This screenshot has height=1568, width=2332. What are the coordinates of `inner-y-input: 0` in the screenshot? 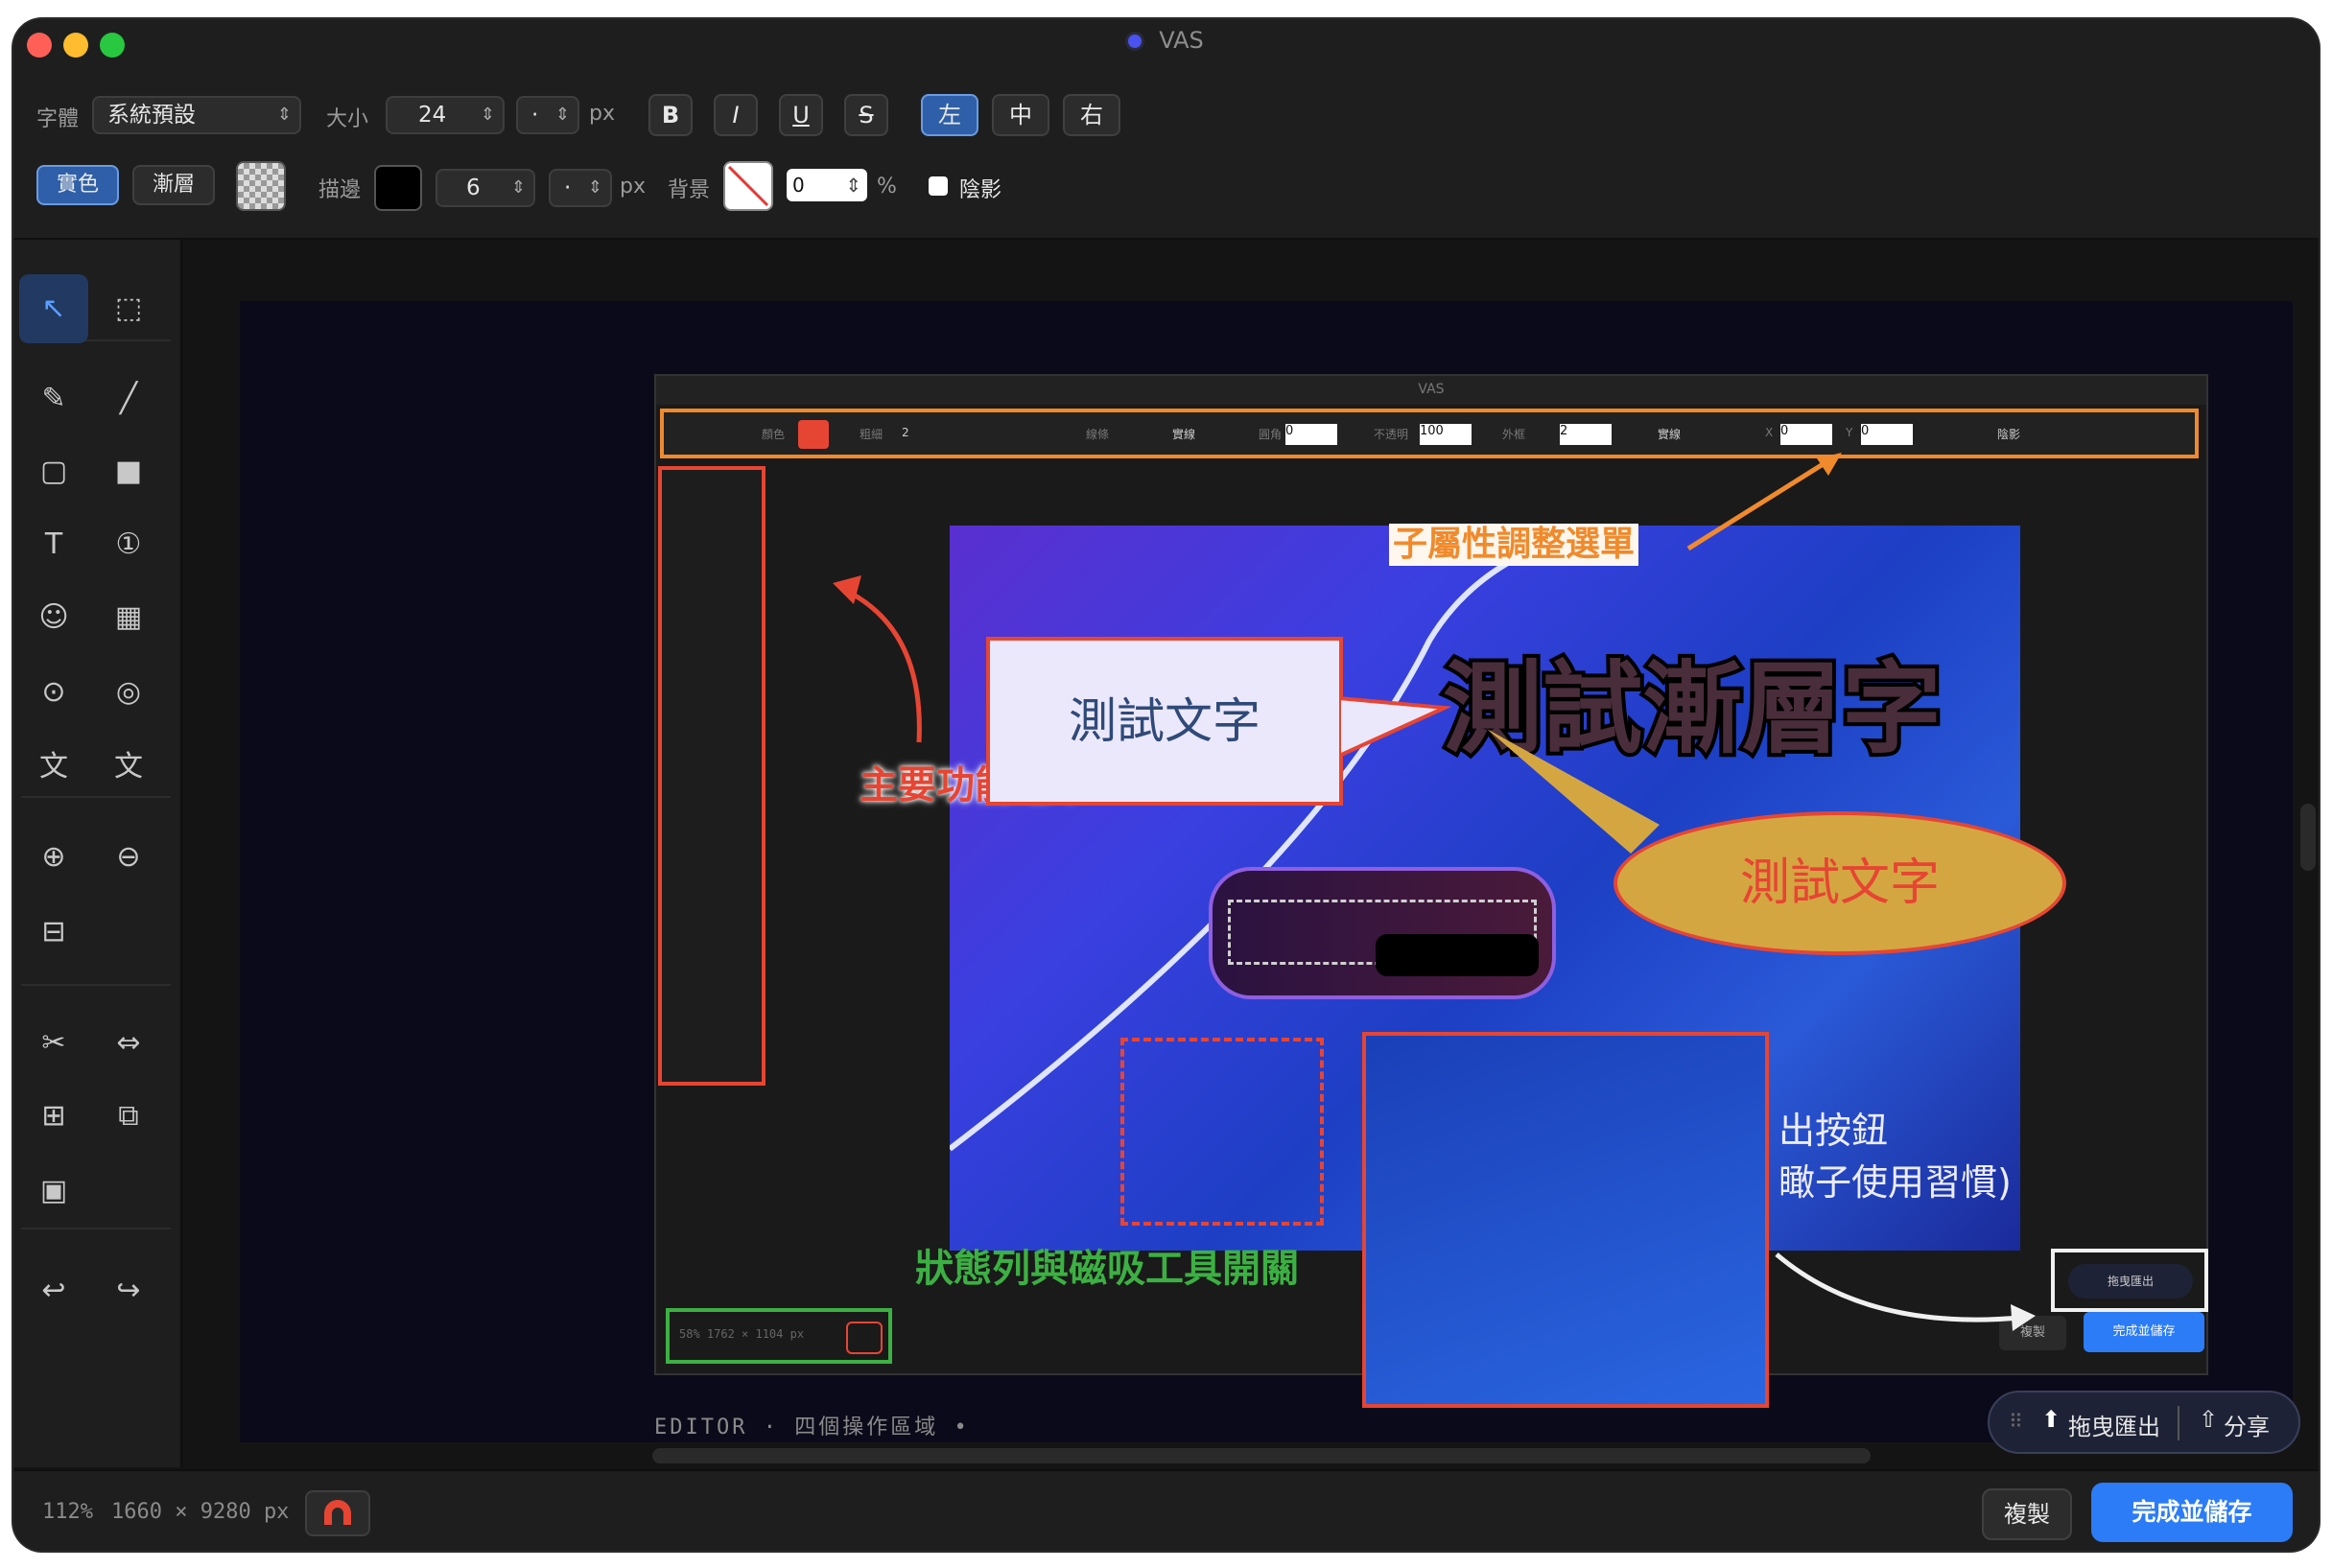 It's located at (1887, 435).